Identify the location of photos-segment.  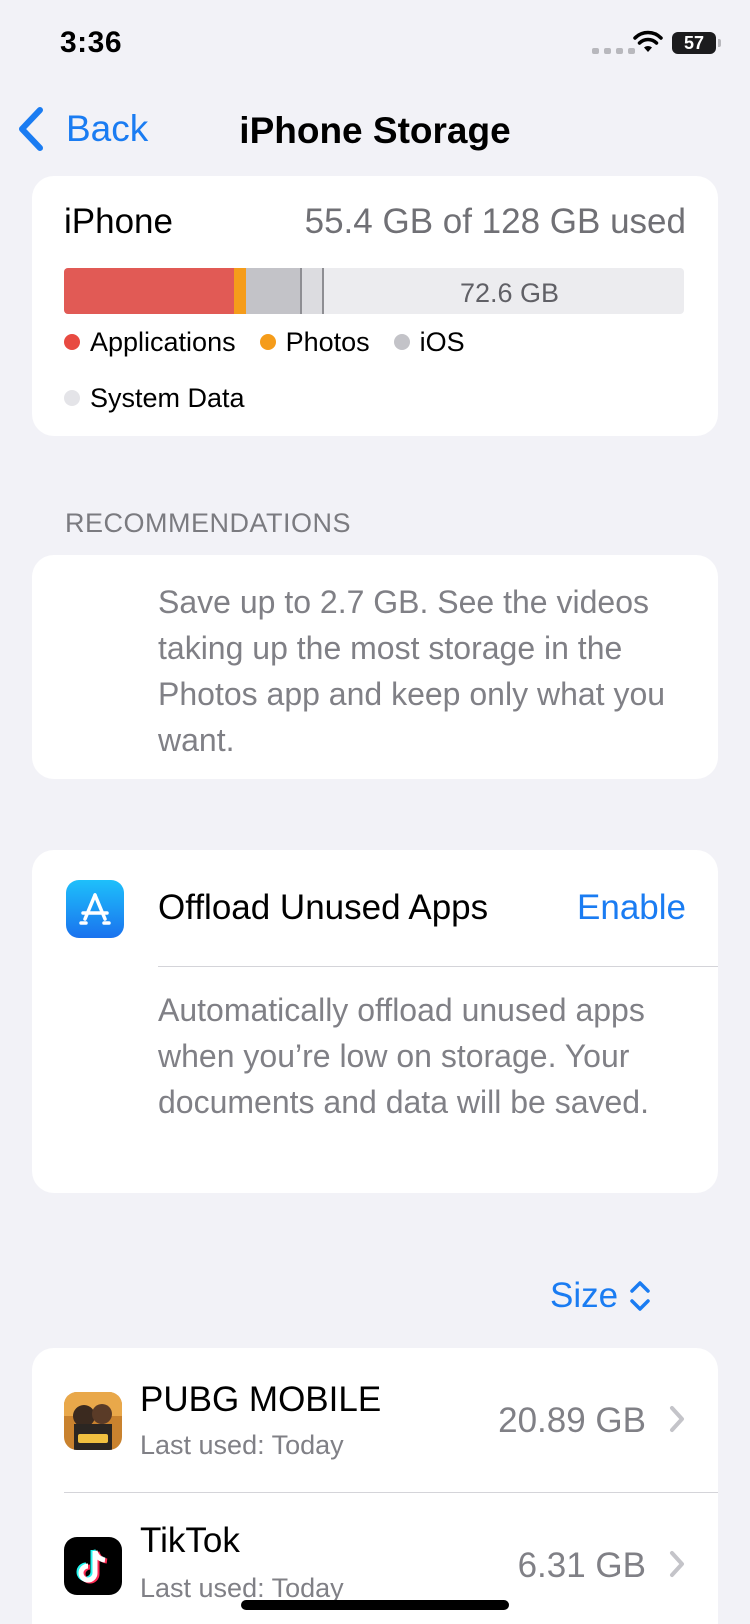
(240, 291).